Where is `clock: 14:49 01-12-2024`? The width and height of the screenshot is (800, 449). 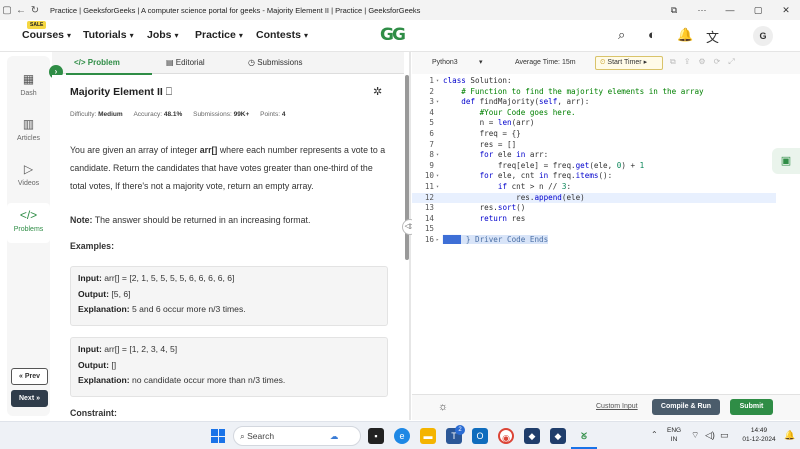 clock: 14:49 01-12-2024 is located at coordinates (759, 435).